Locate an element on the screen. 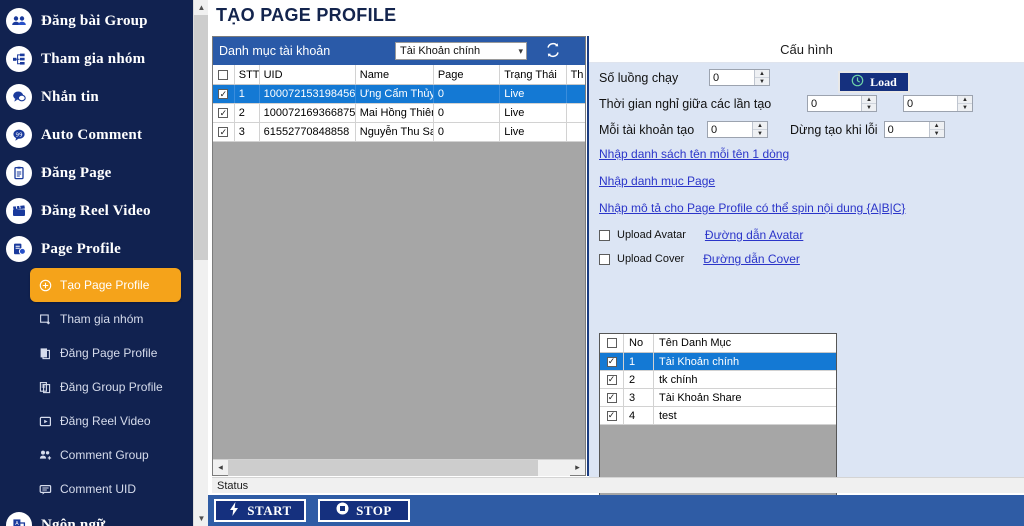 This screenshot has height=526, width=1024. sidebar-subitem-label: Đăng Group Profile is located at coordinates (111, 387).